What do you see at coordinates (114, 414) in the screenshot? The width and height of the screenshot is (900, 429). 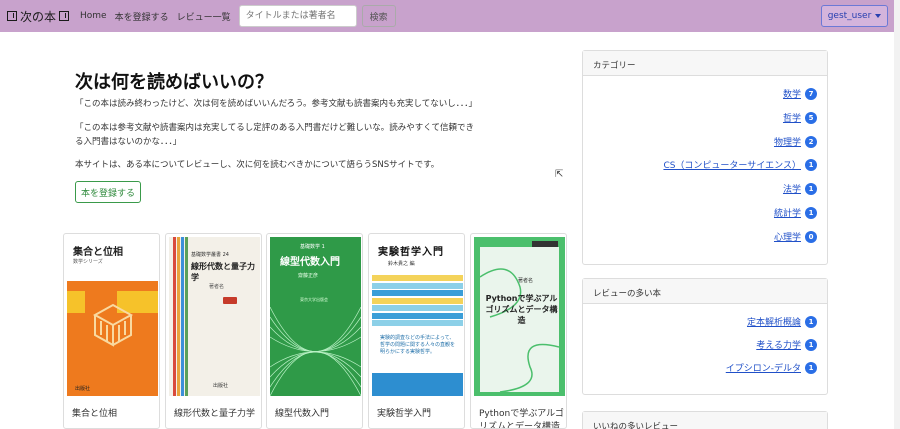 I see `book-title: 集合と位相` at bounding box center [114, 414].